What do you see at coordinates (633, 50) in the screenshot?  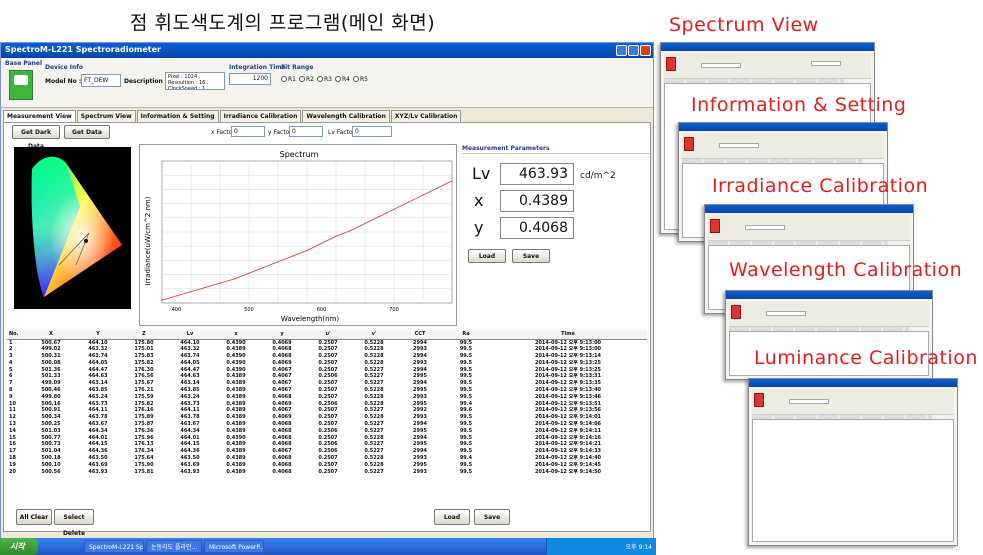 I see `maximize-icon` at bounding box center [633, 50].